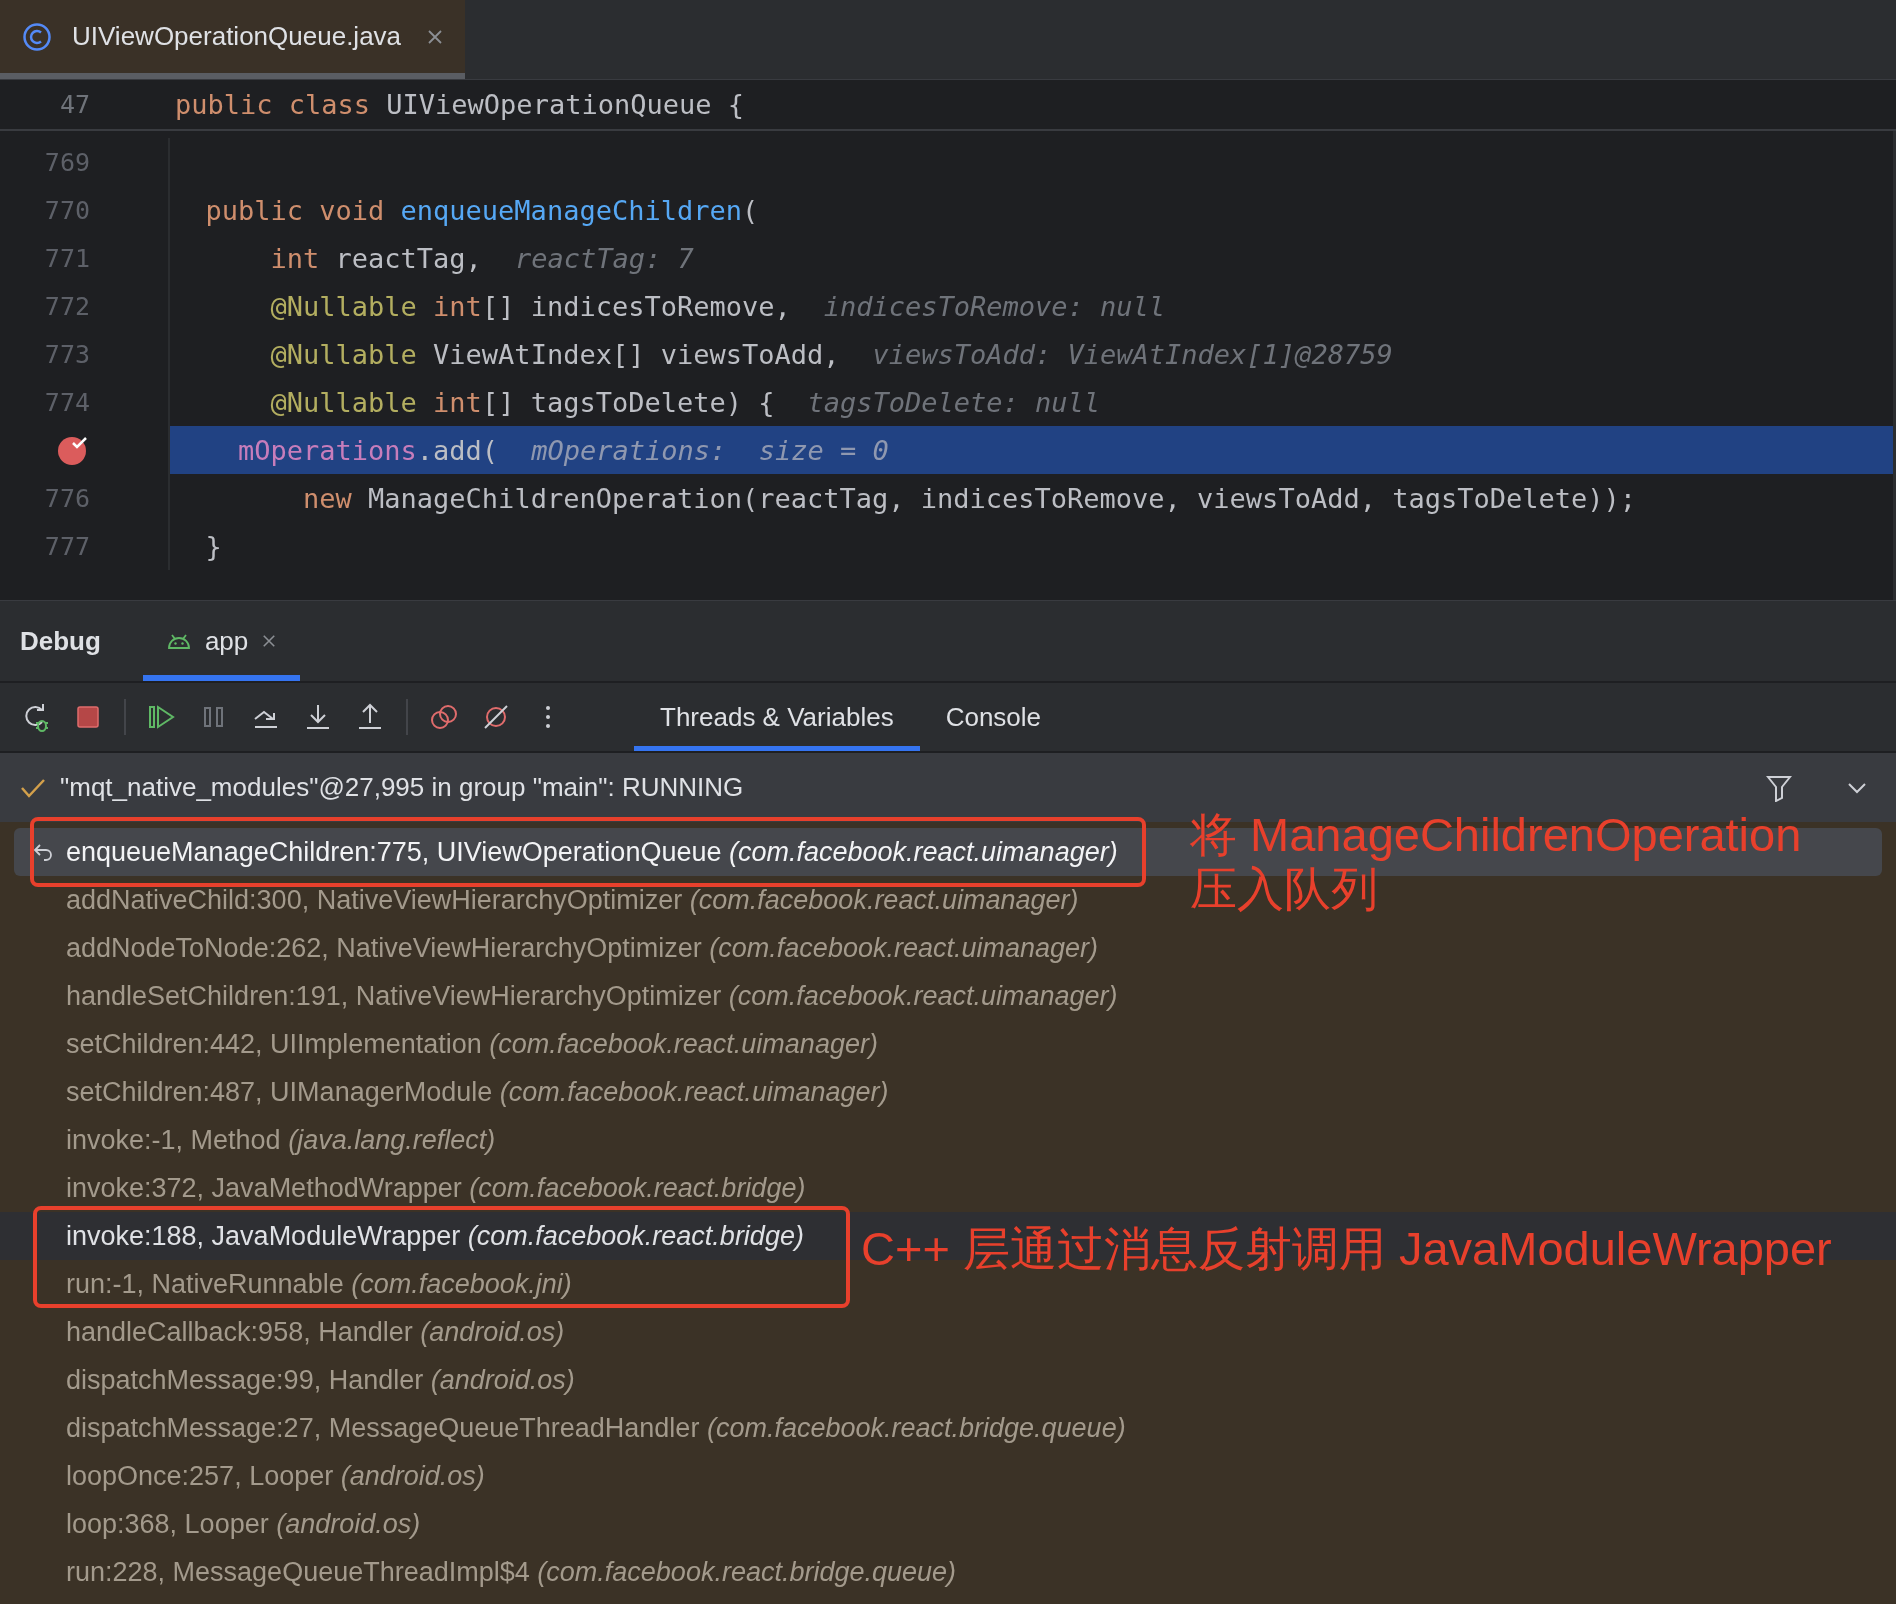 The height and width of the screenshot is (1604, 1896). What do you see at coordinates (243, 1524) in the screenshot?
I see `stack-frame: loop:368, Looper (android.os)` at bounding box center [243, 1524].